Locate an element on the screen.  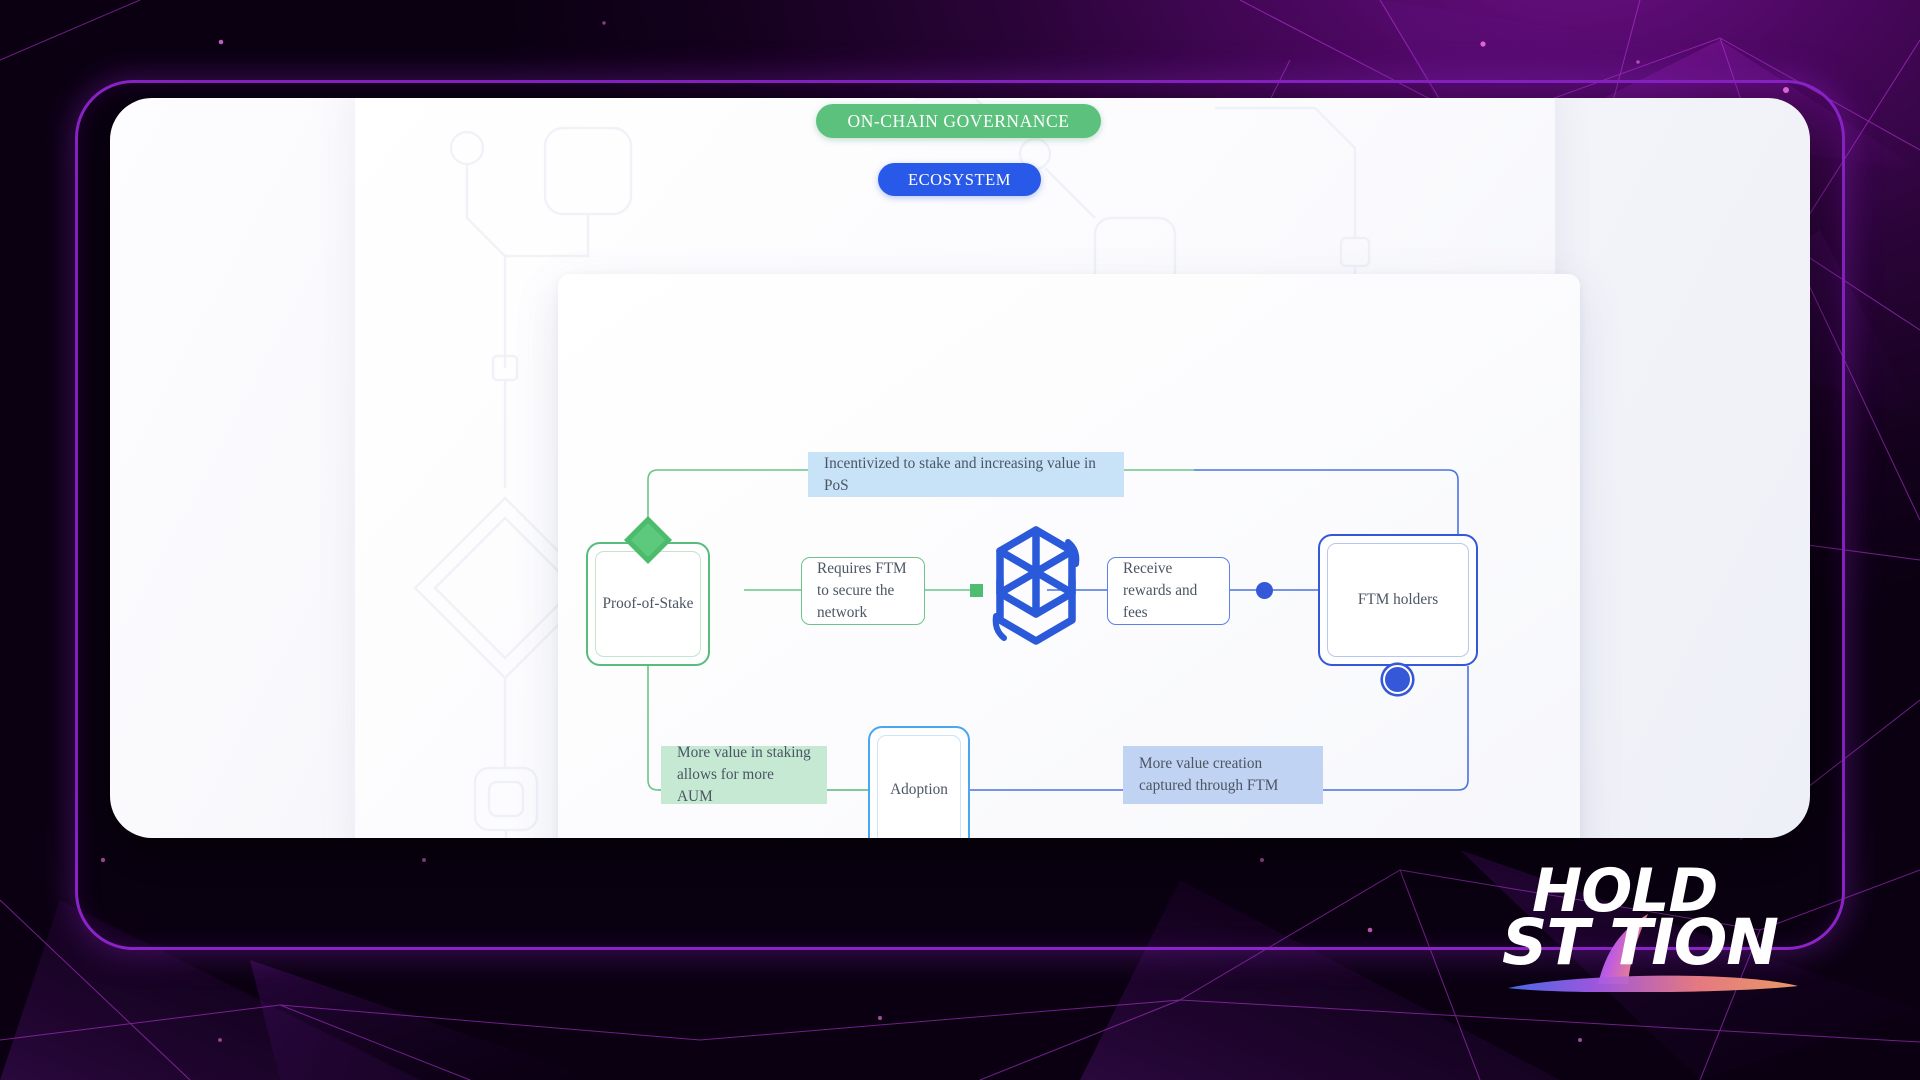
label-more-value-creation-line1: More value creation is located at coordinates (1201, 764).